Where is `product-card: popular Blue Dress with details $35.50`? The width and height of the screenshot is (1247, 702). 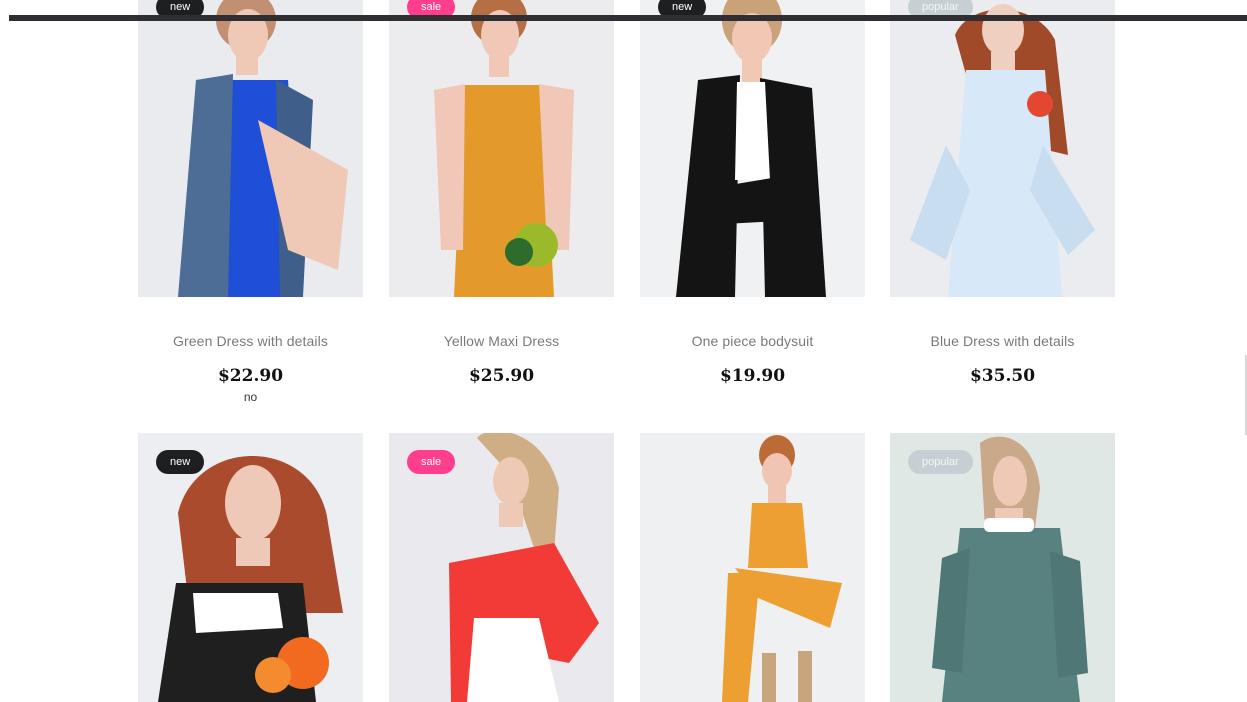 product-card: popular Blue Dress with details $35.50 is located at coordinates (1002, 194).